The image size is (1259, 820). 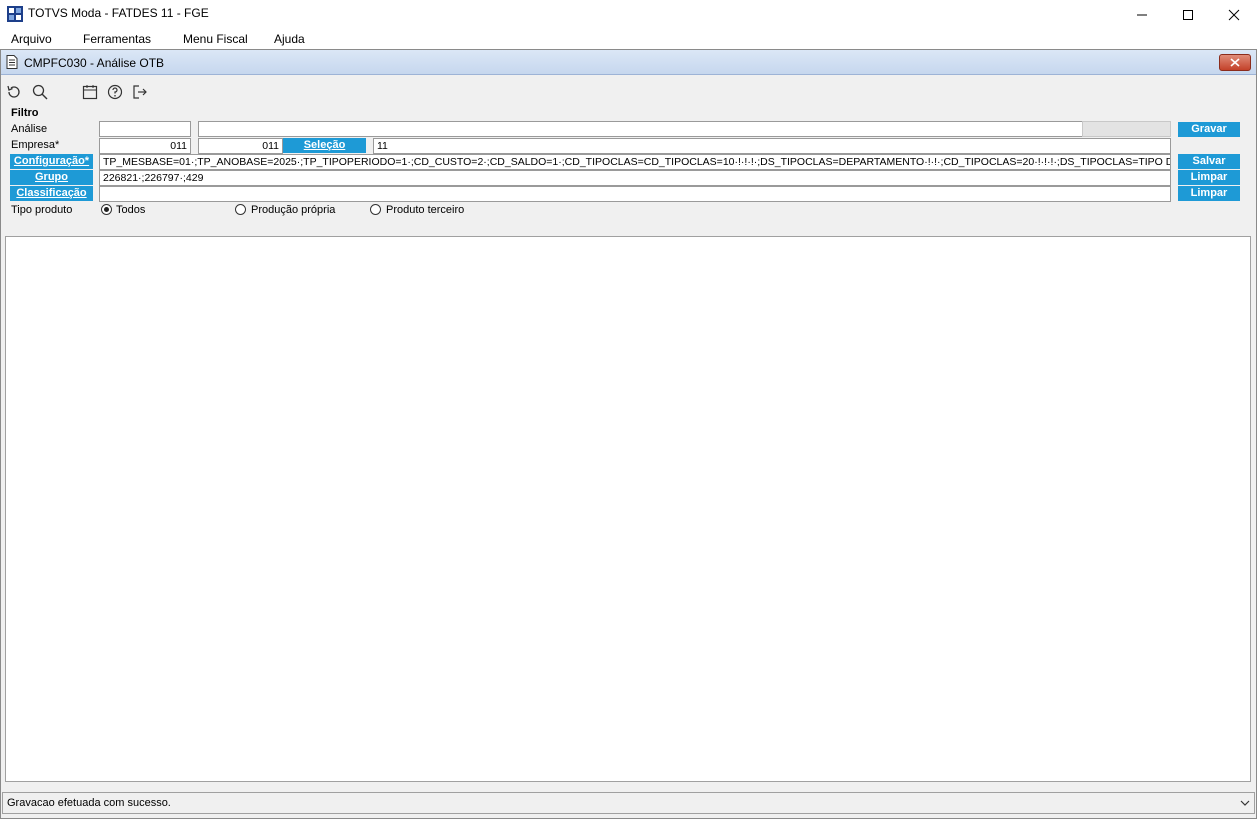 What do you see at coordinates (240, 146) in the screenshot?
I see `empresa-input-2: 011` at bounding box center [240, 146].